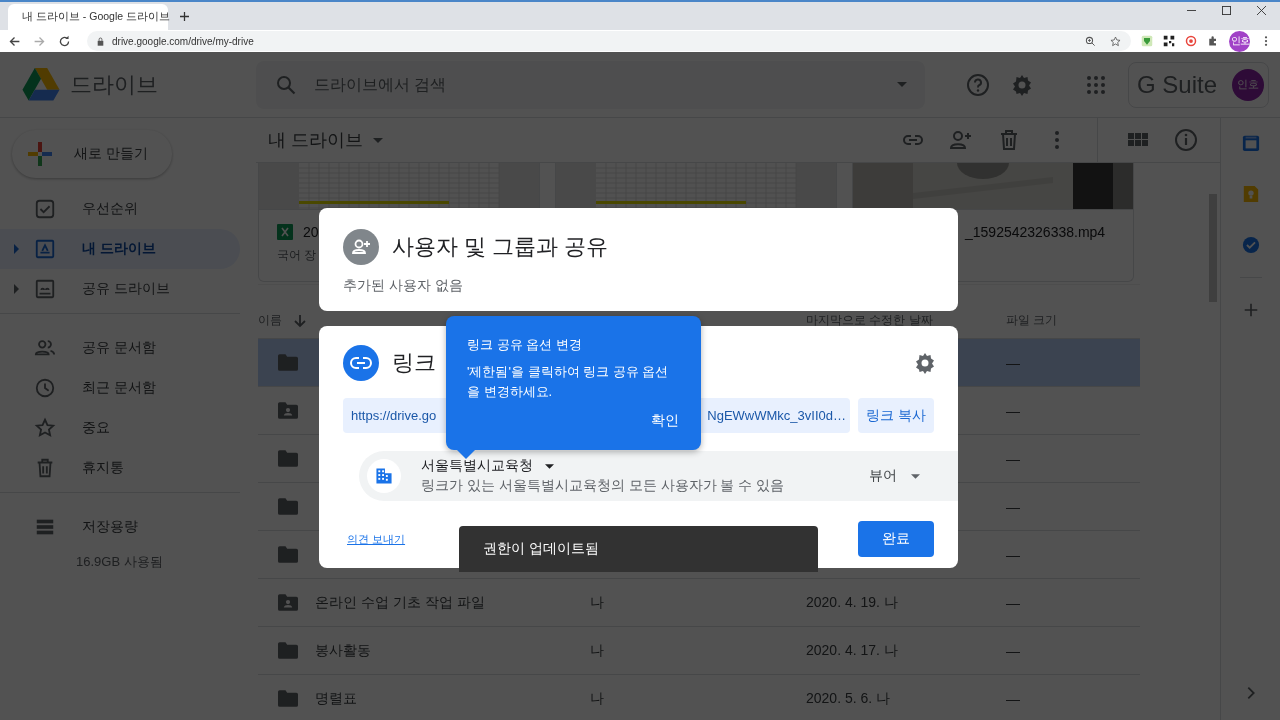 This screenshot has height=720, width=1280. What do you see at coordinates (525, 345) in the screenshot?
I see `tooltip-title: 링크 공유 옵션 변경` at bounding box center [525, 345].